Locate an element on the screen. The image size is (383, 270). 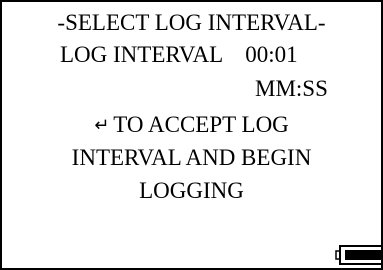
log-interval-value: 00:01 is located at coordinates (271, 54).